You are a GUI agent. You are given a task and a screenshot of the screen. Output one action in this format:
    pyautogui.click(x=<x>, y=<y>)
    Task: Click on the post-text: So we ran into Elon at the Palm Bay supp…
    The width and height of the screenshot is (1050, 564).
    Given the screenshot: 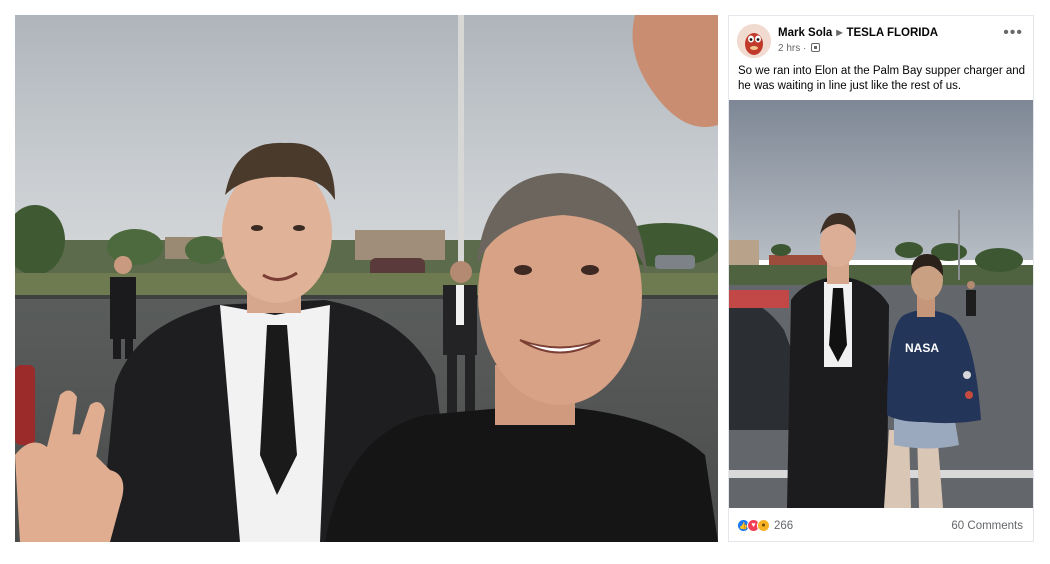 What is the action you would take?
    pyautogui.click(x=882, y=78)
    